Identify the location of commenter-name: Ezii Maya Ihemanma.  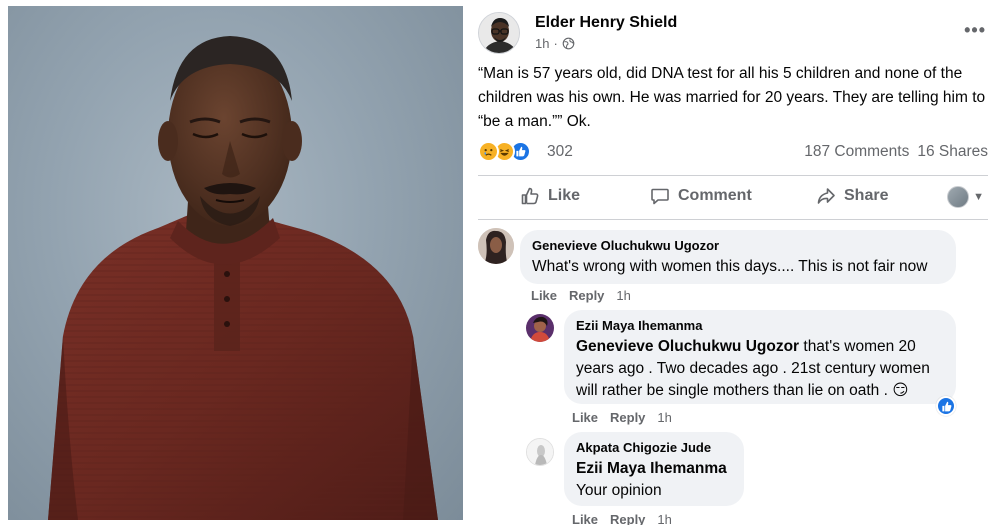
(760, 325).